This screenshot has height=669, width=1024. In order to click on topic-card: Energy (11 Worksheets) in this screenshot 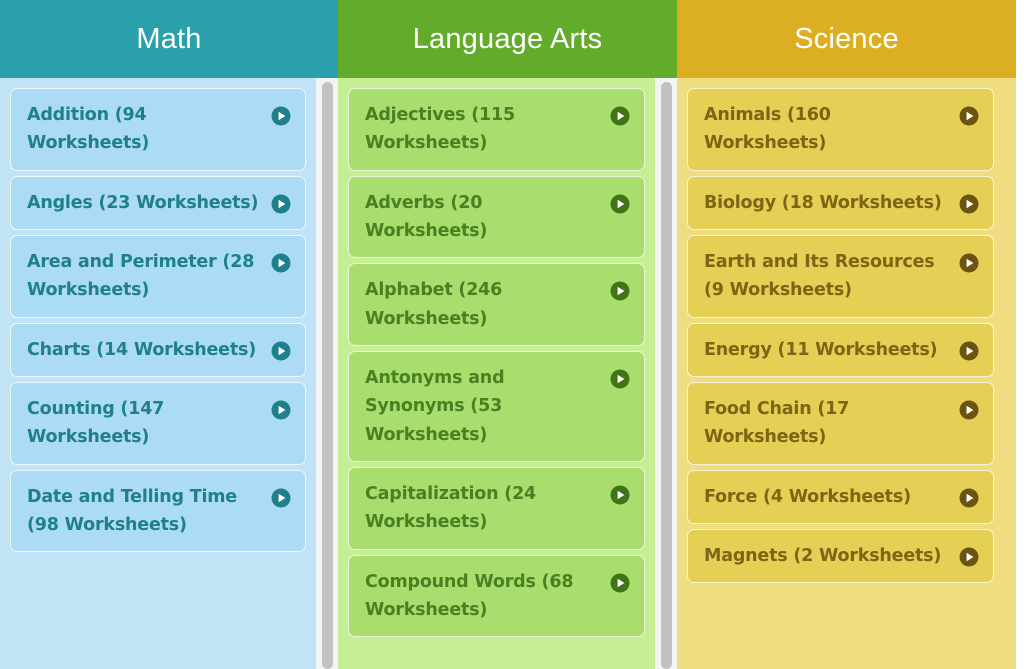, I will do `click(840, 350)`.